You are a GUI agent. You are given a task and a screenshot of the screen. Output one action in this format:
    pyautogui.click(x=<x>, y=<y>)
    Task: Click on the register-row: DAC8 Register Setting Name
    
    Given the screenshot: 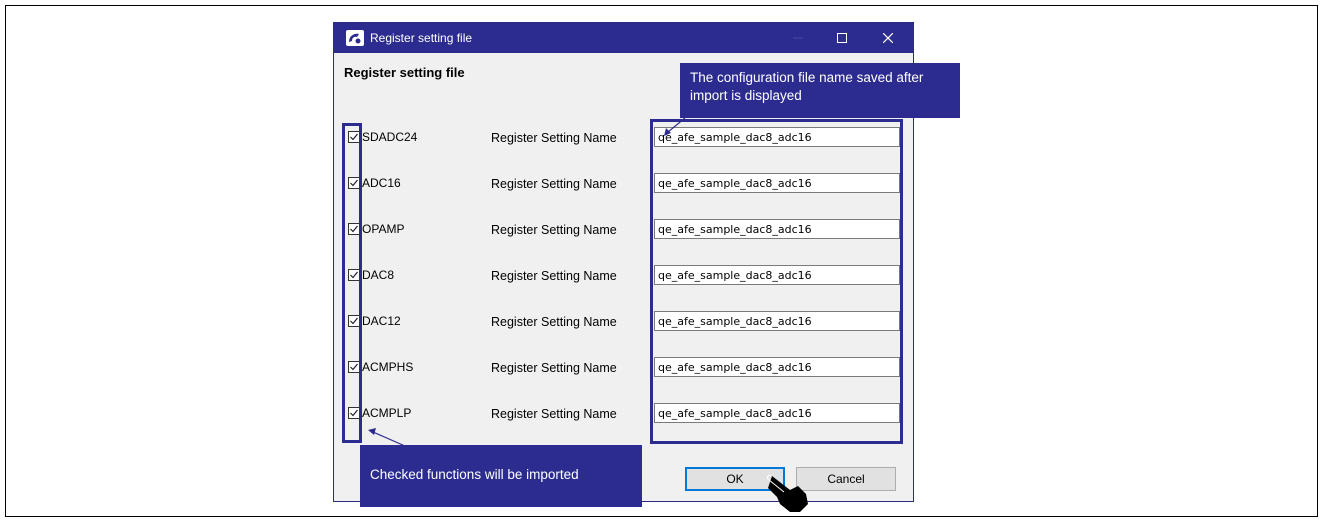 What is the action you would take?
    pyautogui.click(x=623, y=277)
    